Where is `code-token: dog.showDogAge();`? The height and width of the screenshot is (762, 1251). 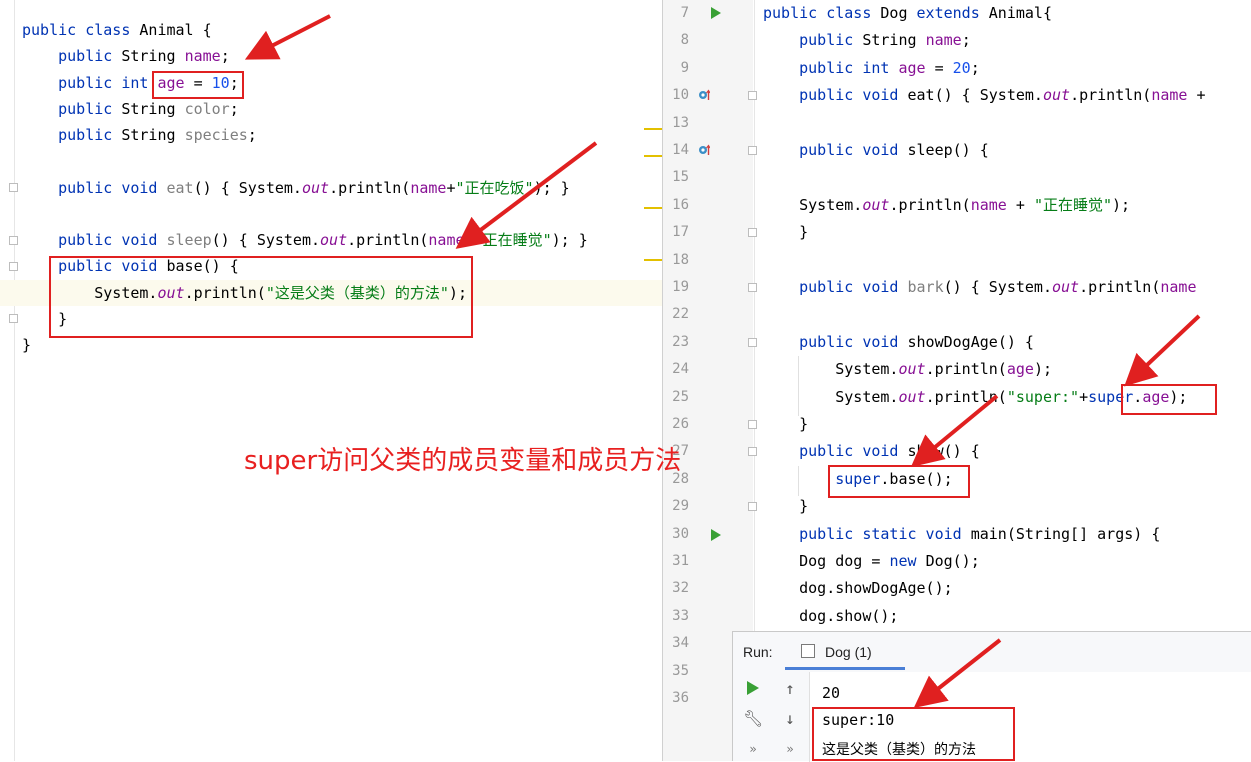 code-token: dog.showDogAge(); is located at coordinates (858, 588).